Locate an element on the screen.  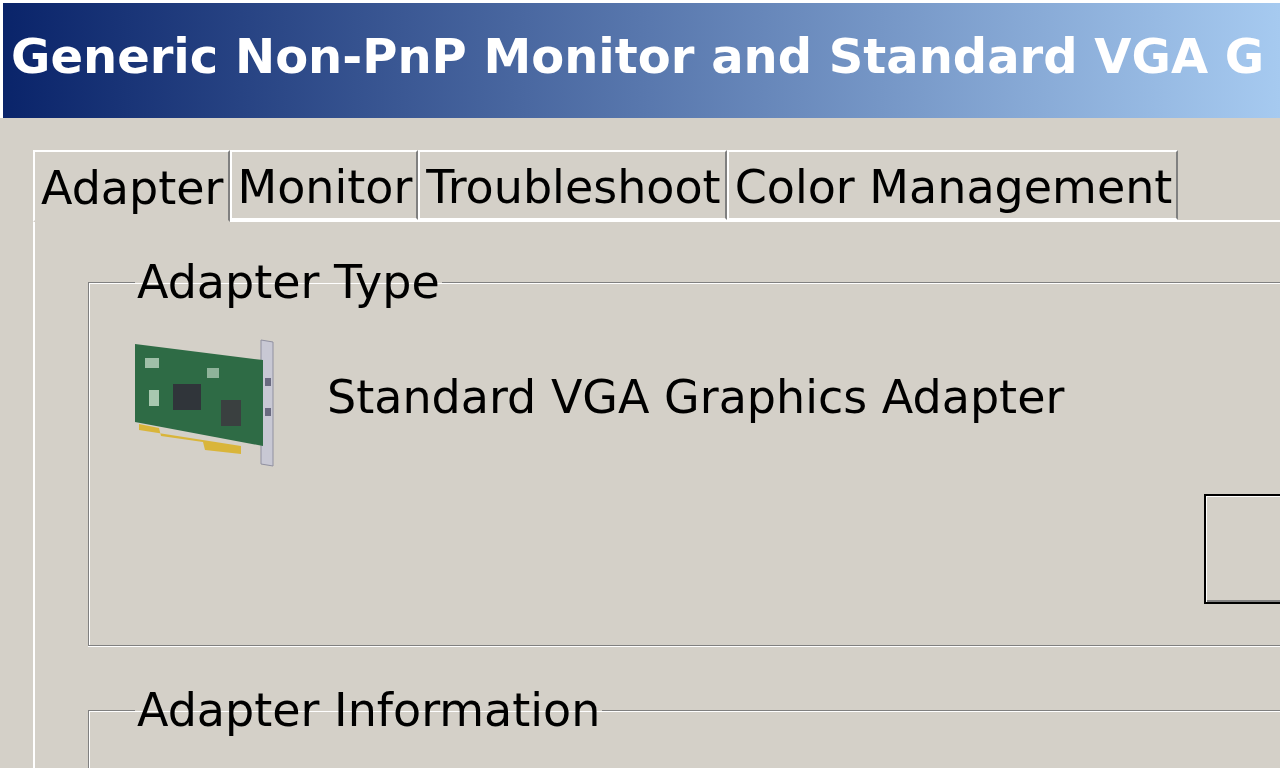
tab: Monitor is located at coordinates (324, 185).